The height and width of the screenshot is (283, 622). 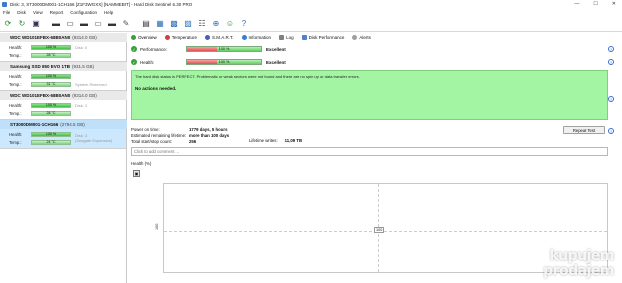 I want to click on report-icon: ☷, so click(x=202, y=24).